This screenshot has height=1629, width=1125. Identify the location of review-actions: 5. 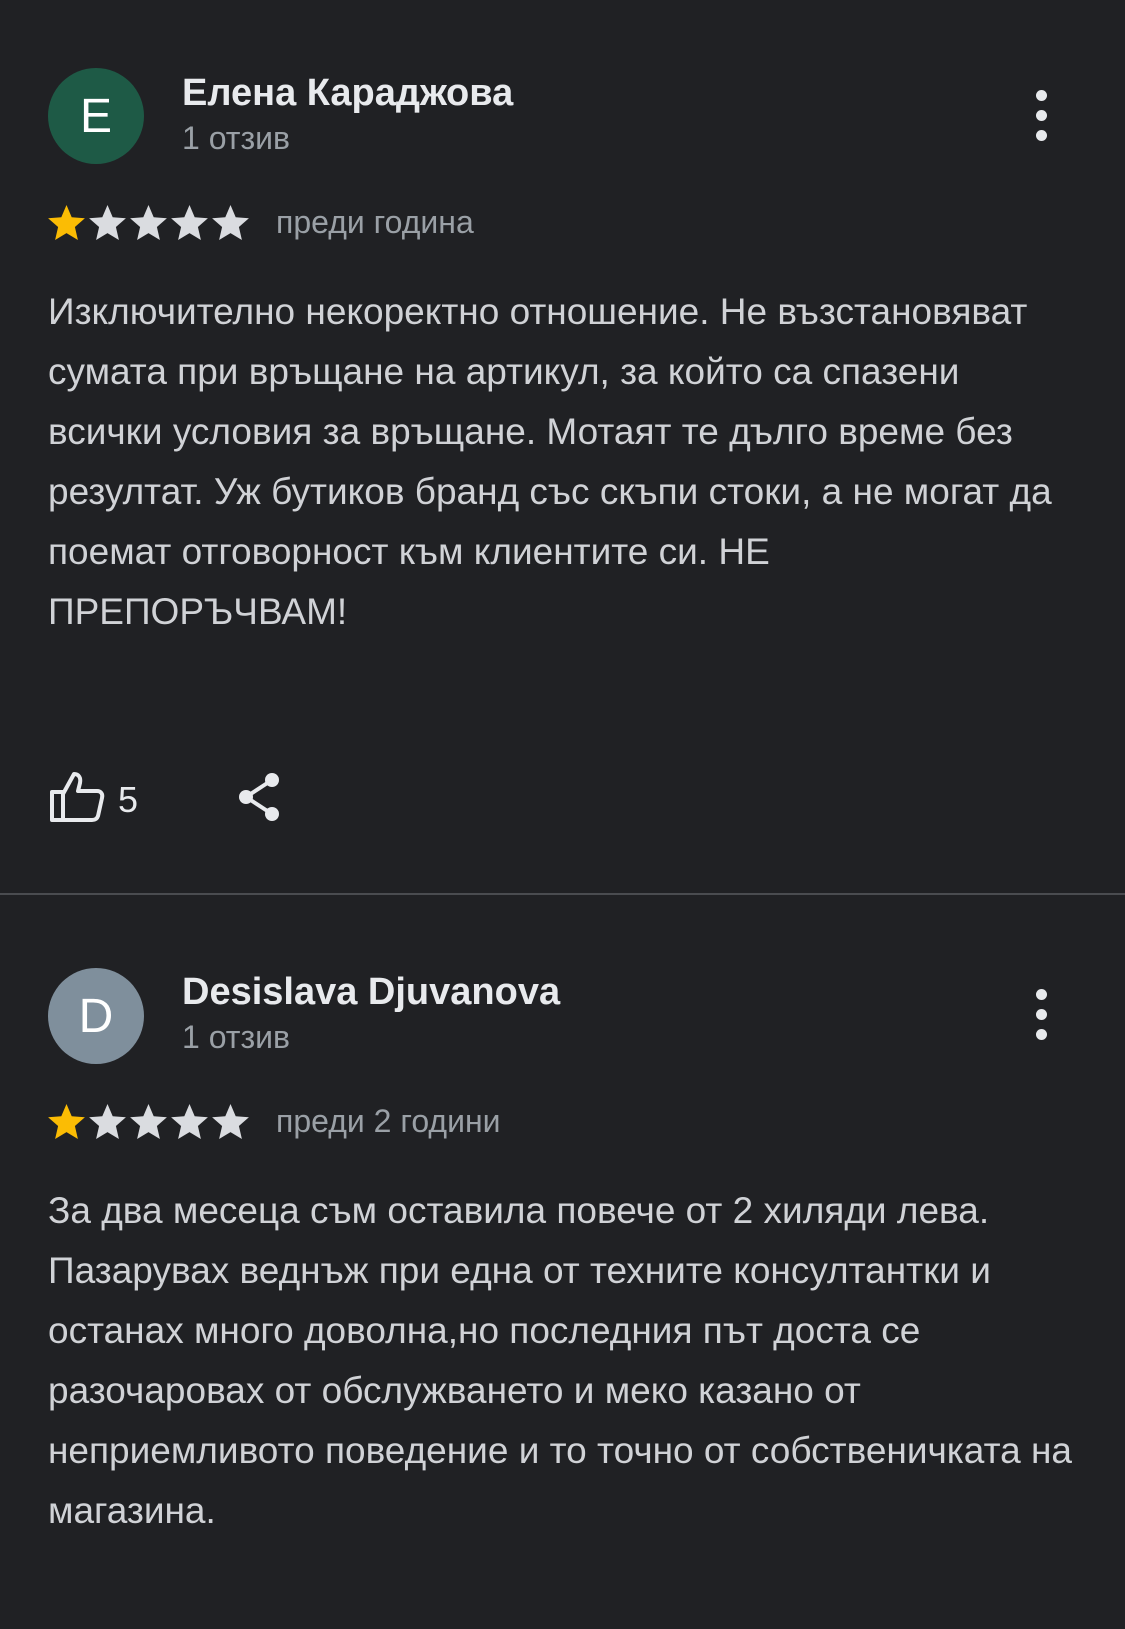
(166, 799).